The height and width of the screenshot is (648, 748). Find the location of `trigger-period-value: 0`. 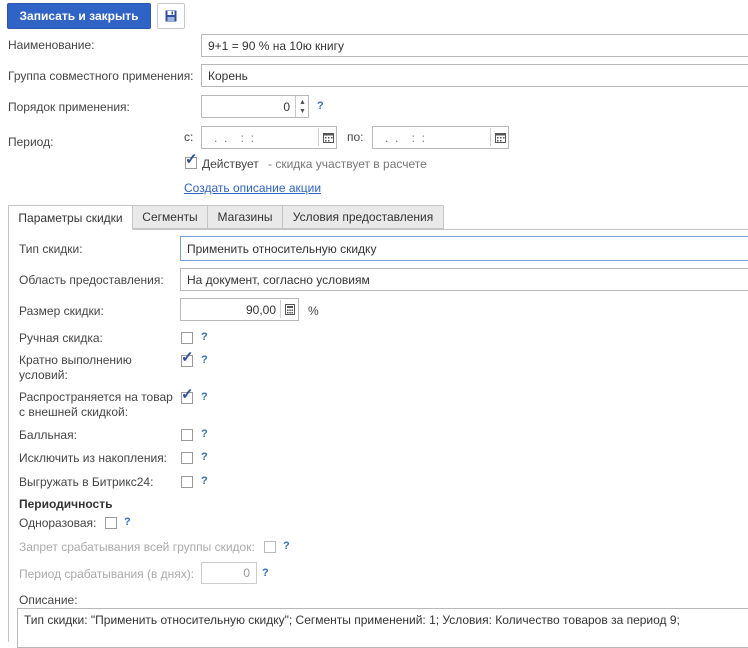

trigger-period-value: 0 is located at coordinates (246, 573).